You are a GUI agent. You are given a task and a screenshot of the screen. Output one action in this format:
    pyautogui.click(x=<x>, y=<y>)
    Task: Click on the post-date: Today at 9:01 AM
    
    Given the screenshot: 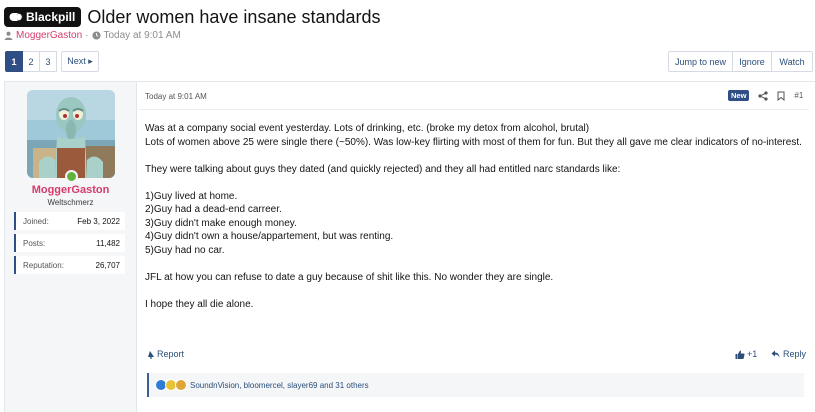 What is the action you would take?
    pyautogui.click(x=176, y=96)
    